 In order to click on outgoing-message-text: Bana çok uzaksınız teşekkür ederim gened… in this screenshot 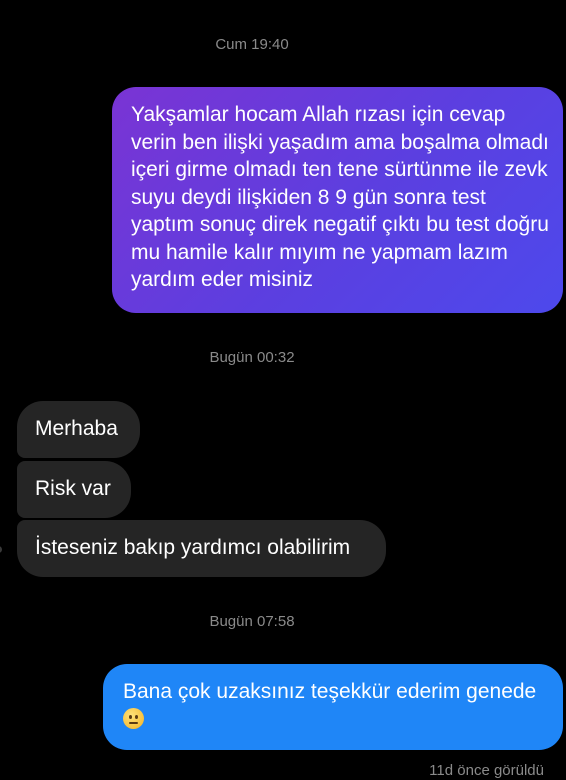, I will do `click(330, 691)`.